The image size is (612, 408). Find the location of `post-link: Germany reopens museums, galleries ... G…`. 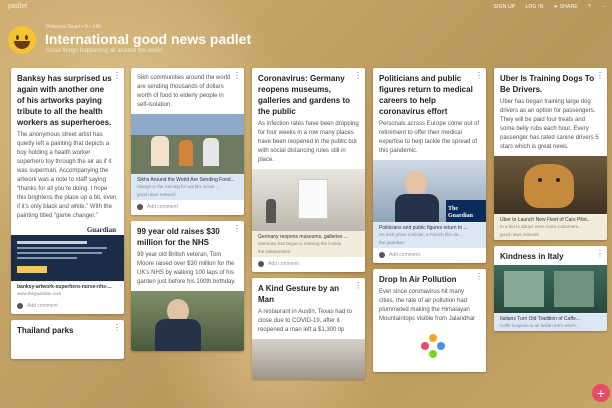

post-link: Germany reopens museums, galleries ... G… is located at coordinates (308, 244).